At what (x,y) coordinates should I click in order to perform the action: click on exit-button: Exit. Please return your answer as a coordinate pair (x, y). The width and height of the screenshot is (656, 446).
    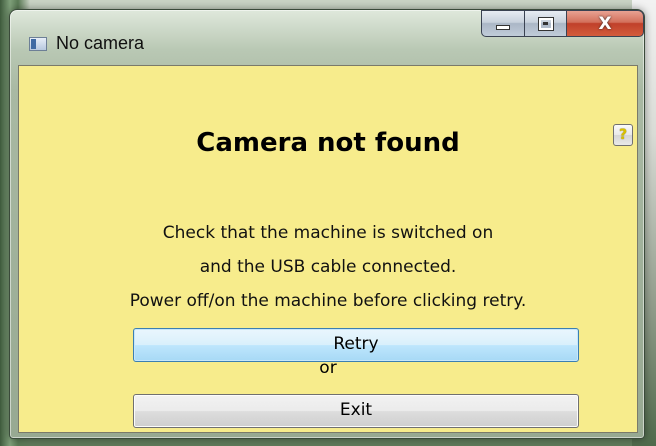
    Looking at the image, I should click on (356, 411).